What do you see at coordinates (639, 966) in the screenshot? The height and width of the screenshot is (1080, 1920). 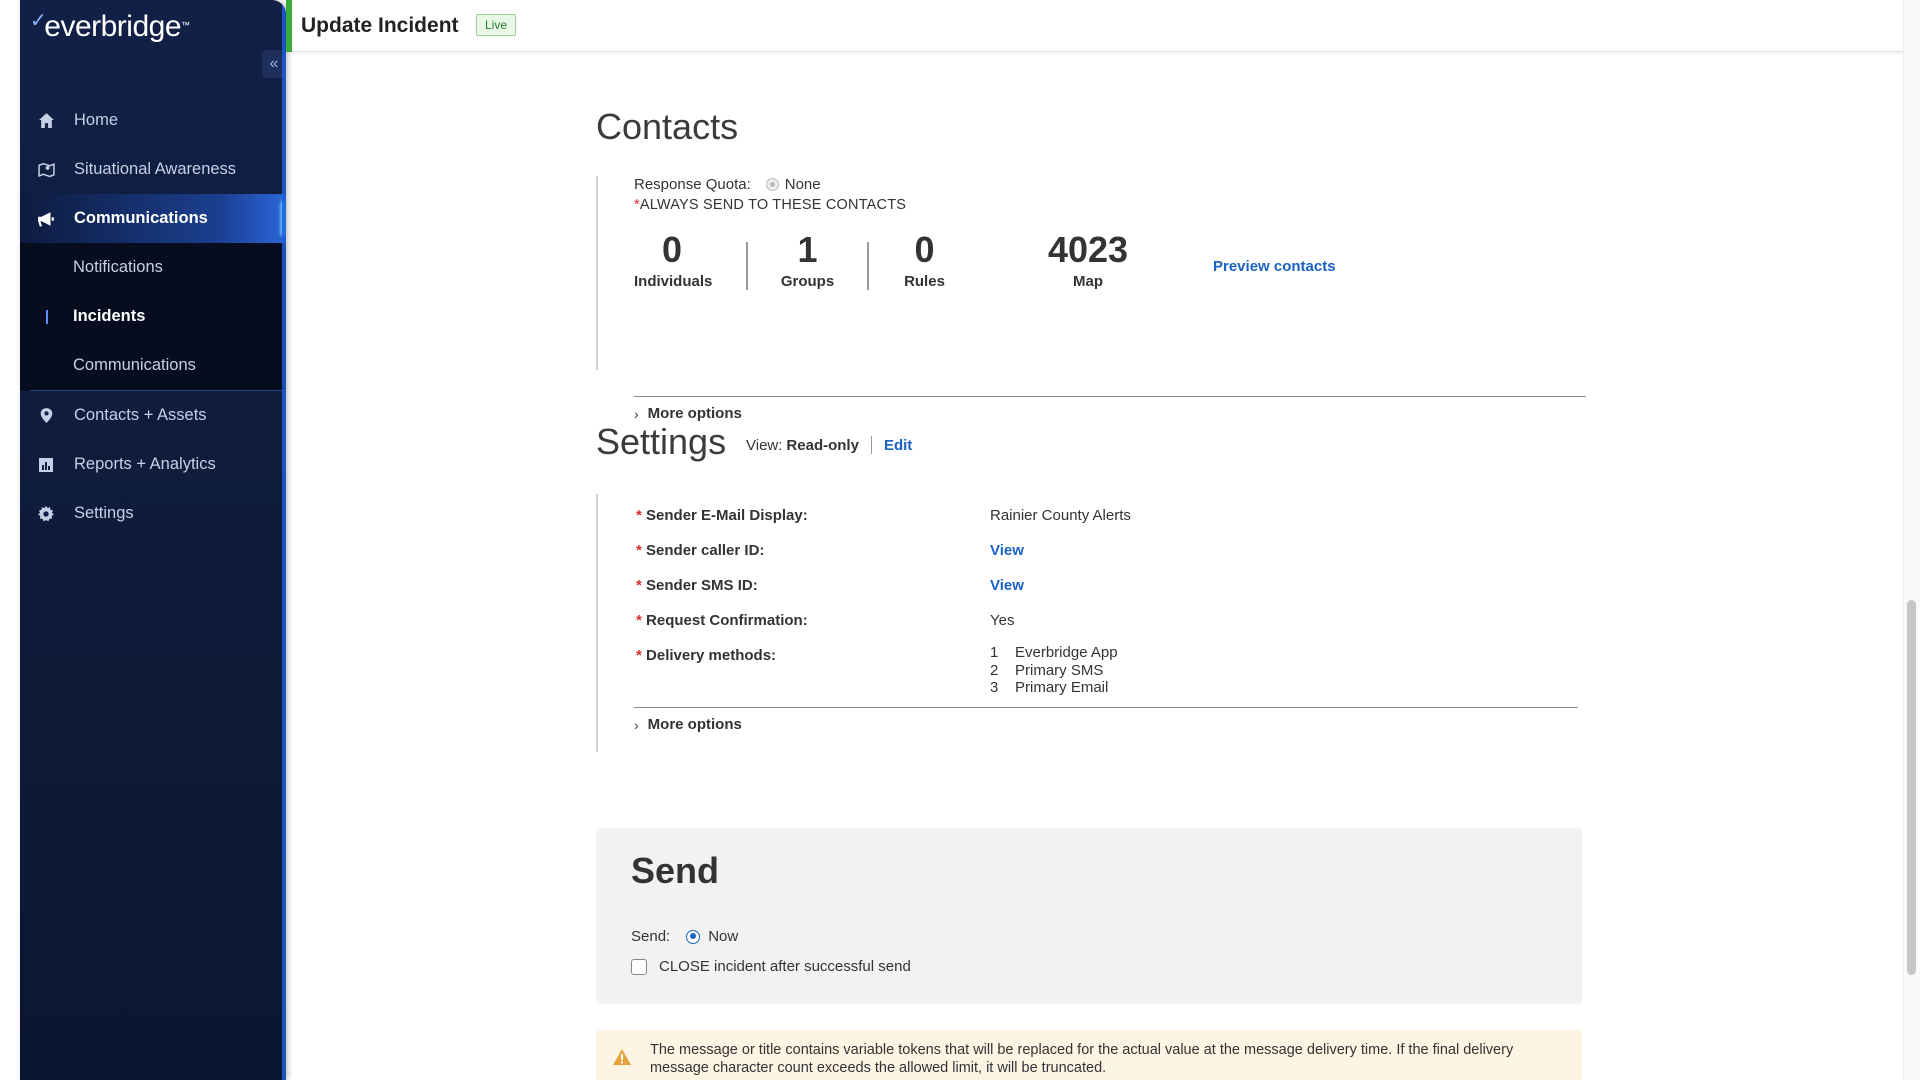 I see `close-incident-checkbox` at bounding box center [639, 966].